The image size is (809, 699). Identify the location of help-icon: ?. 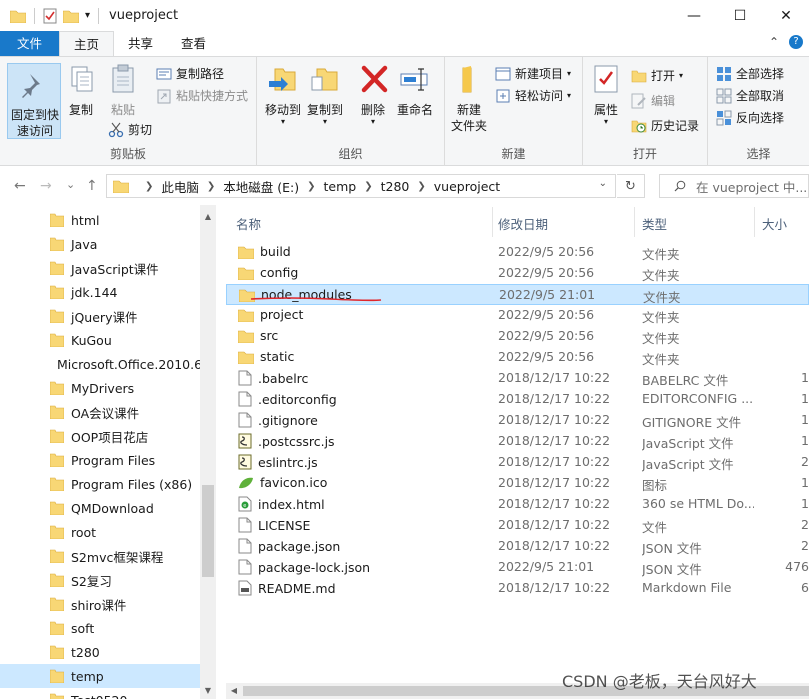
(796, 42).